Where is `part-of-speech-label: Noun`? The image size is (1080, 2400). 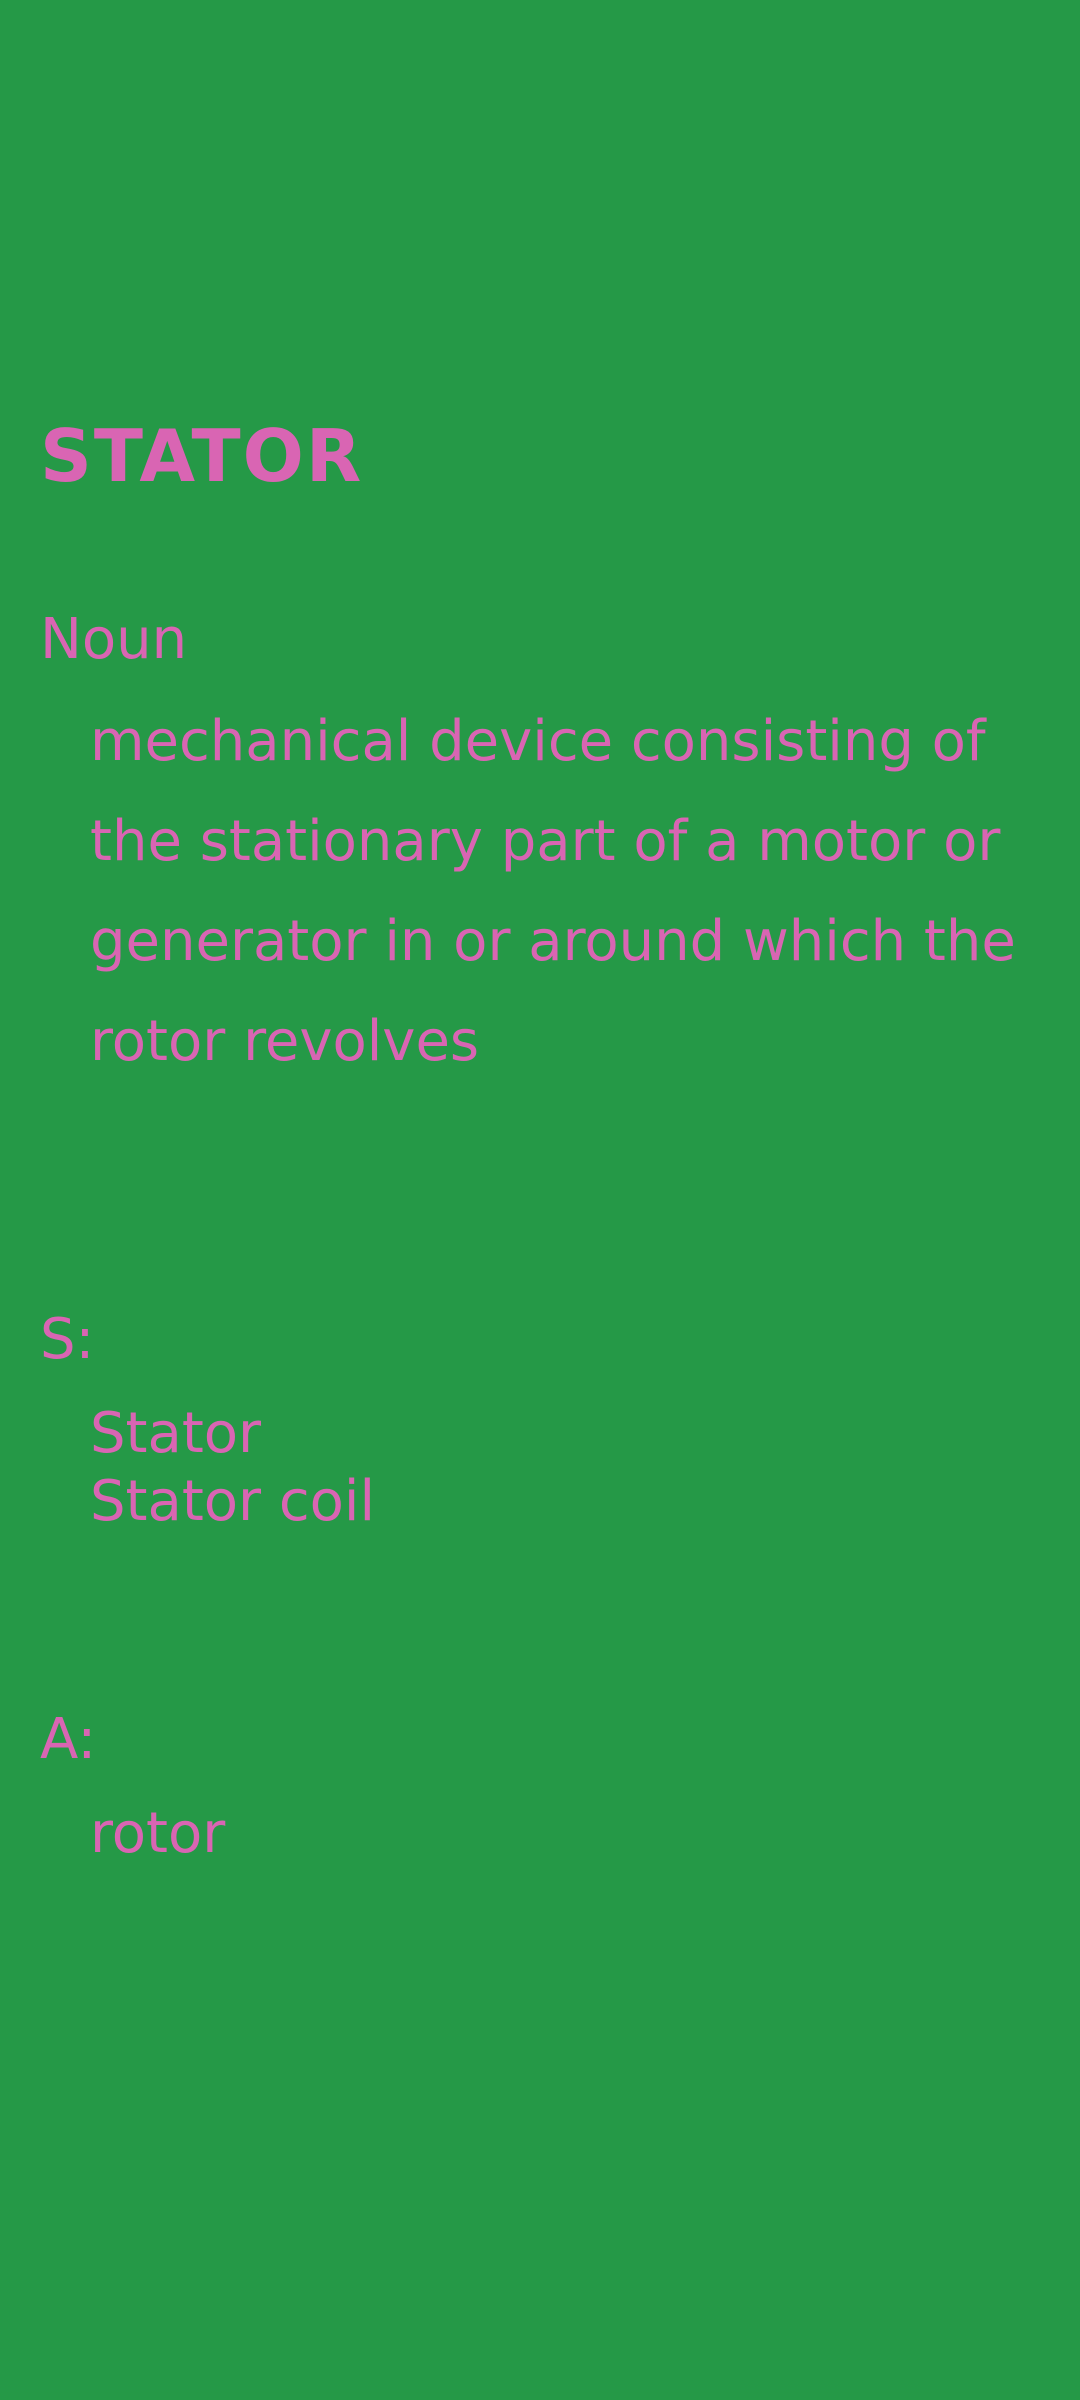 part-of-speech-label: Noun is located at coordinates (114, 639).